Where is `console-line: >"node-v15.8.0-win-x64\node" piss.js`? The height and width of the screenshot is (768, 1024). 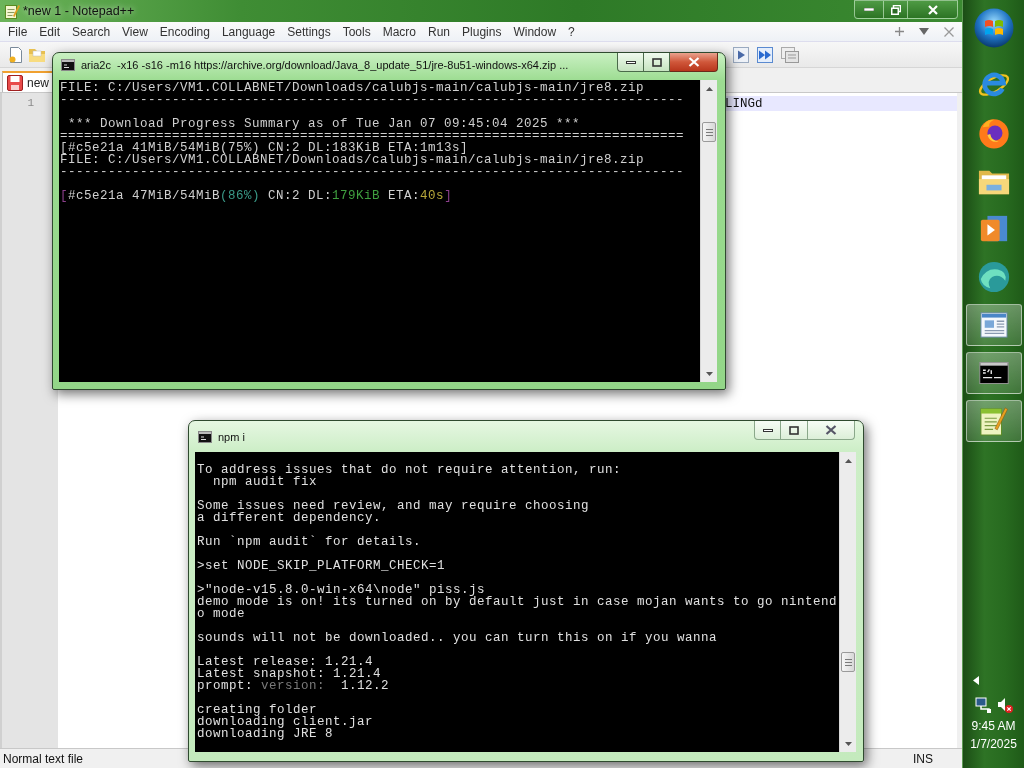 console-line: >"node-v15.8.0-win-x64\node" piss.js is located at coordinates (341, 590).